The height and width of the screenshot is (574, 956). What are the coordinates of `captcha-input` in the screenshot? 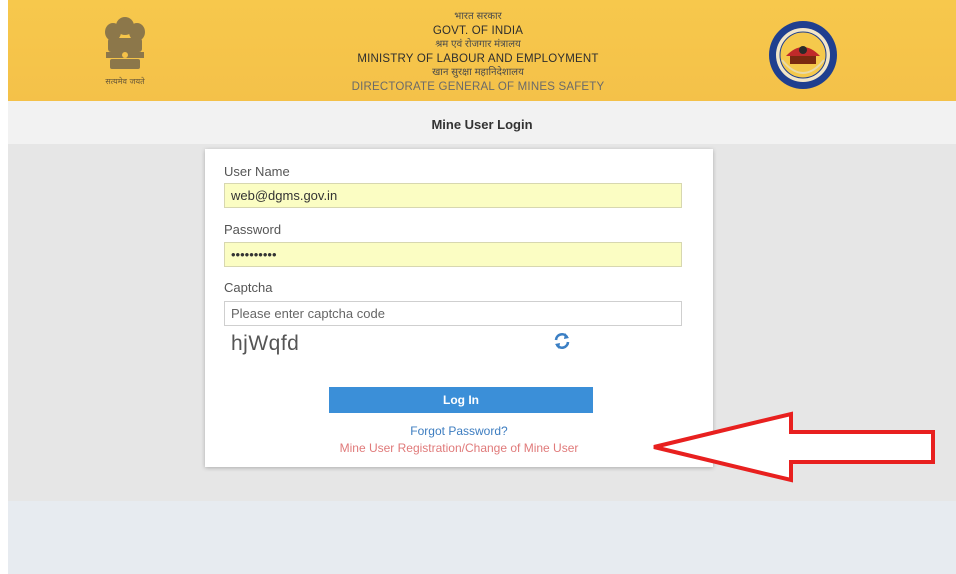 It's located at (453, 313).